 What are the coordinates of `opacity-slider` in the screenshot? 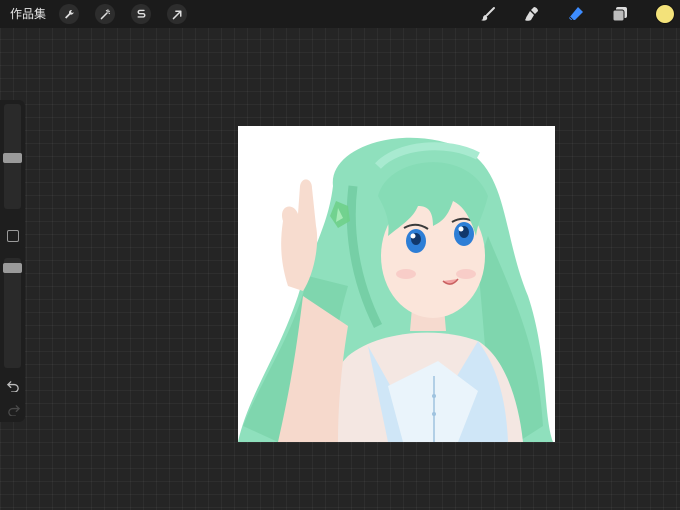 It's located at (12, 313).